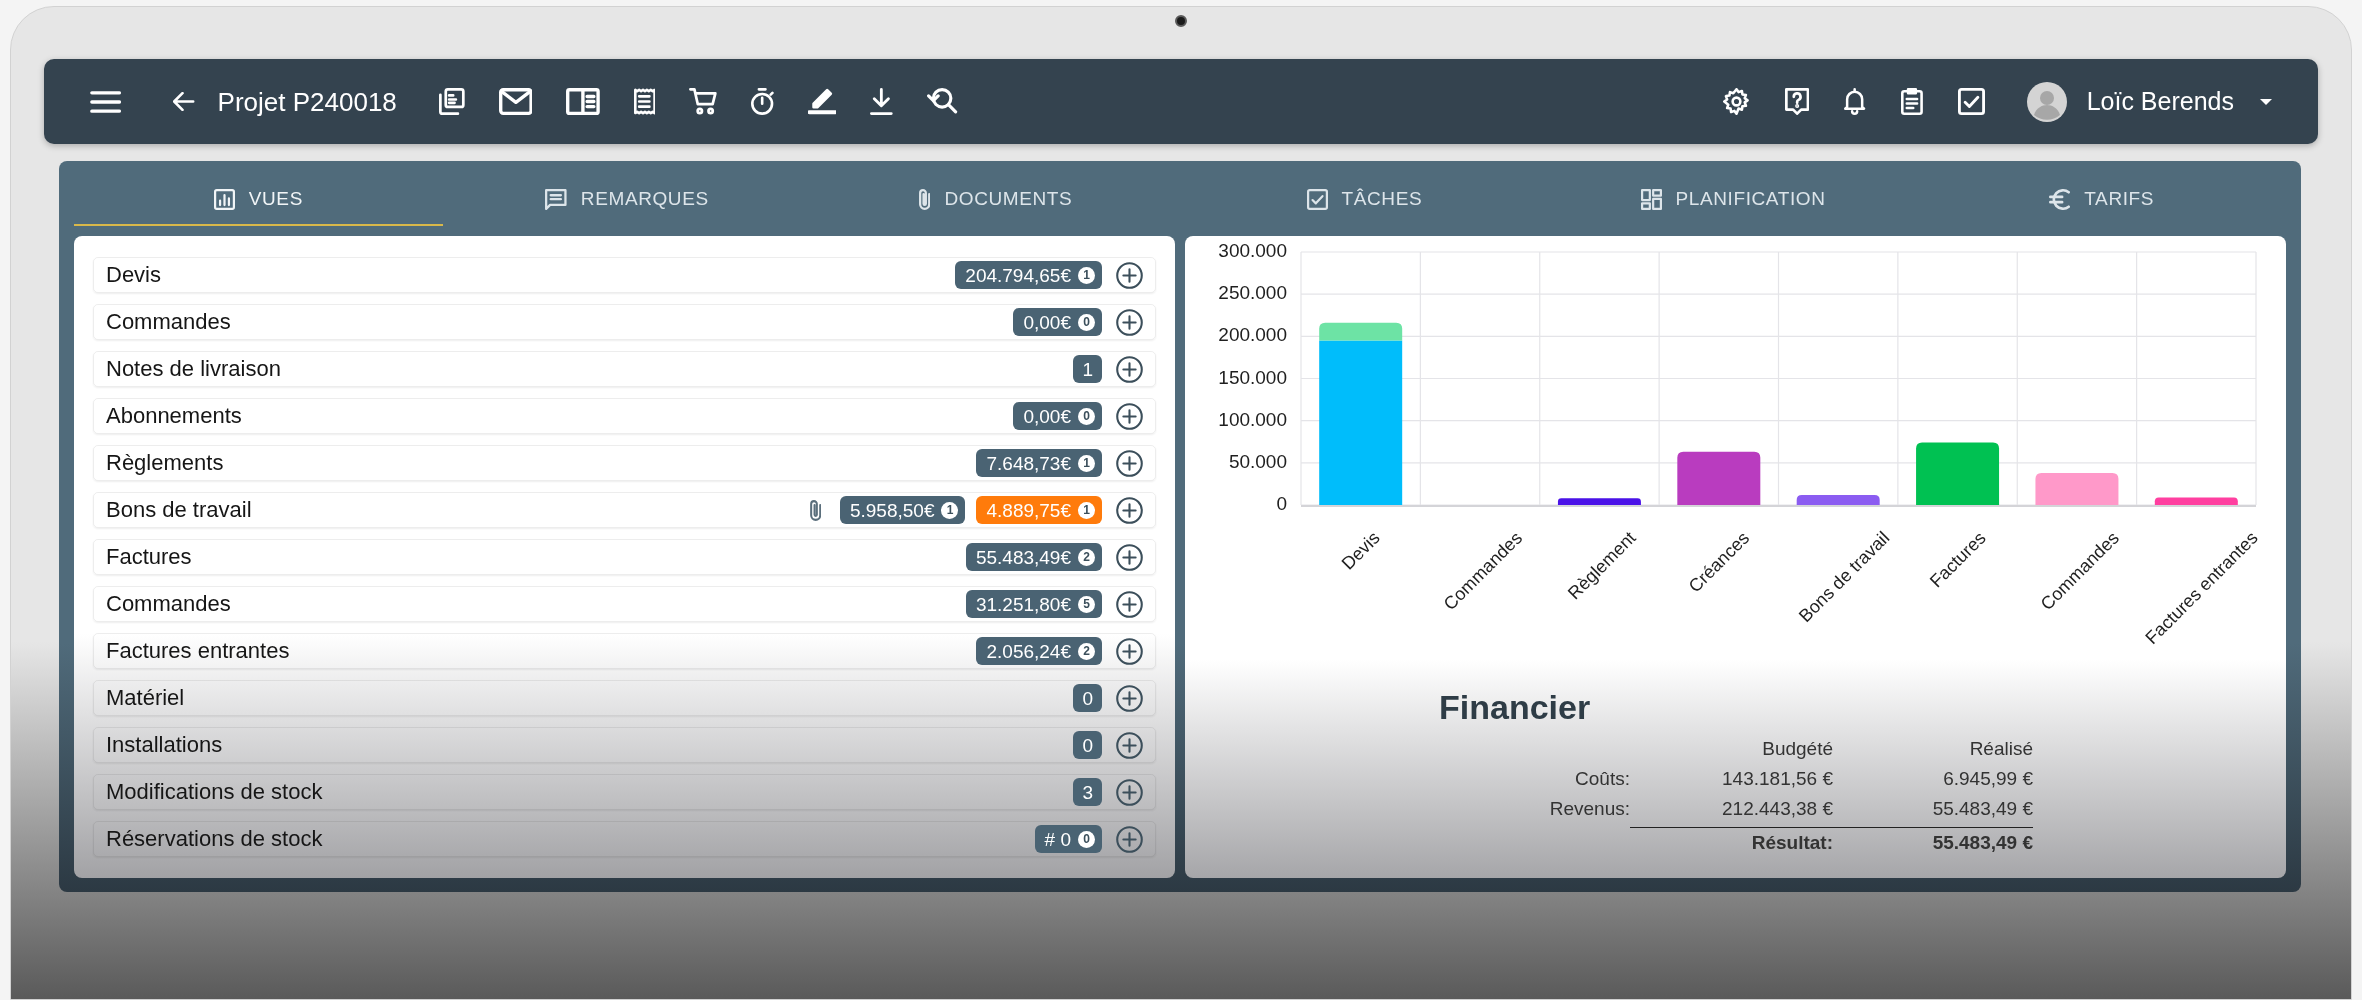 The width and height of the screenshot is (2362, 1000). What do you see at coordinates (1855, 101) in the screenshot?
I see `bell-icon` at bounding box center [1855, 101].